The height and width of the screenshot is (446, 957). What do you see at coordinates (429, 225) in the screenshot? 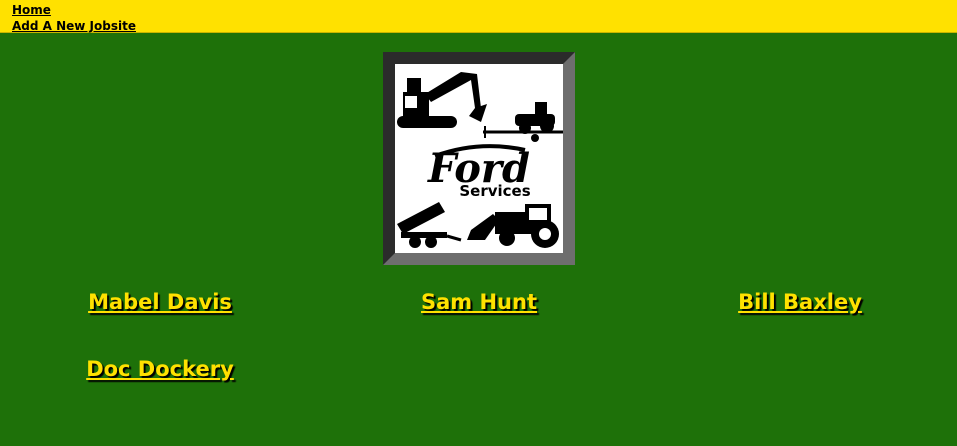
I see `dump-trailer-icon` at bounding box center [429, 225].